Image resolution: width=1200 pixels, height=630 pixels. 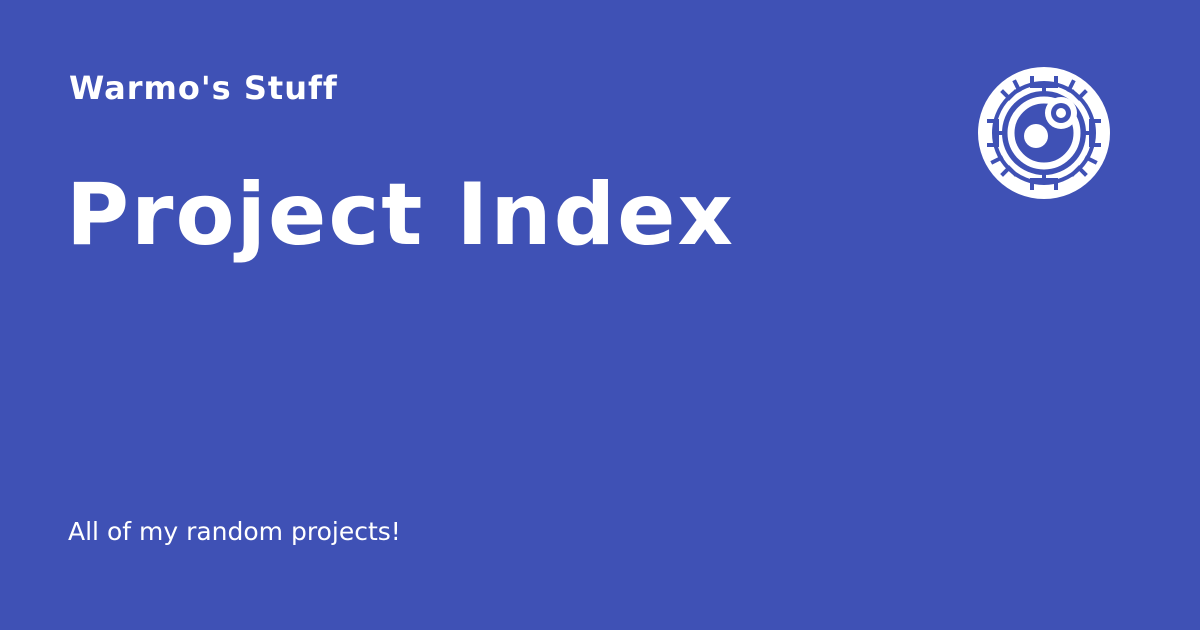 I want to click on logo, so click(x=1044, y=133).